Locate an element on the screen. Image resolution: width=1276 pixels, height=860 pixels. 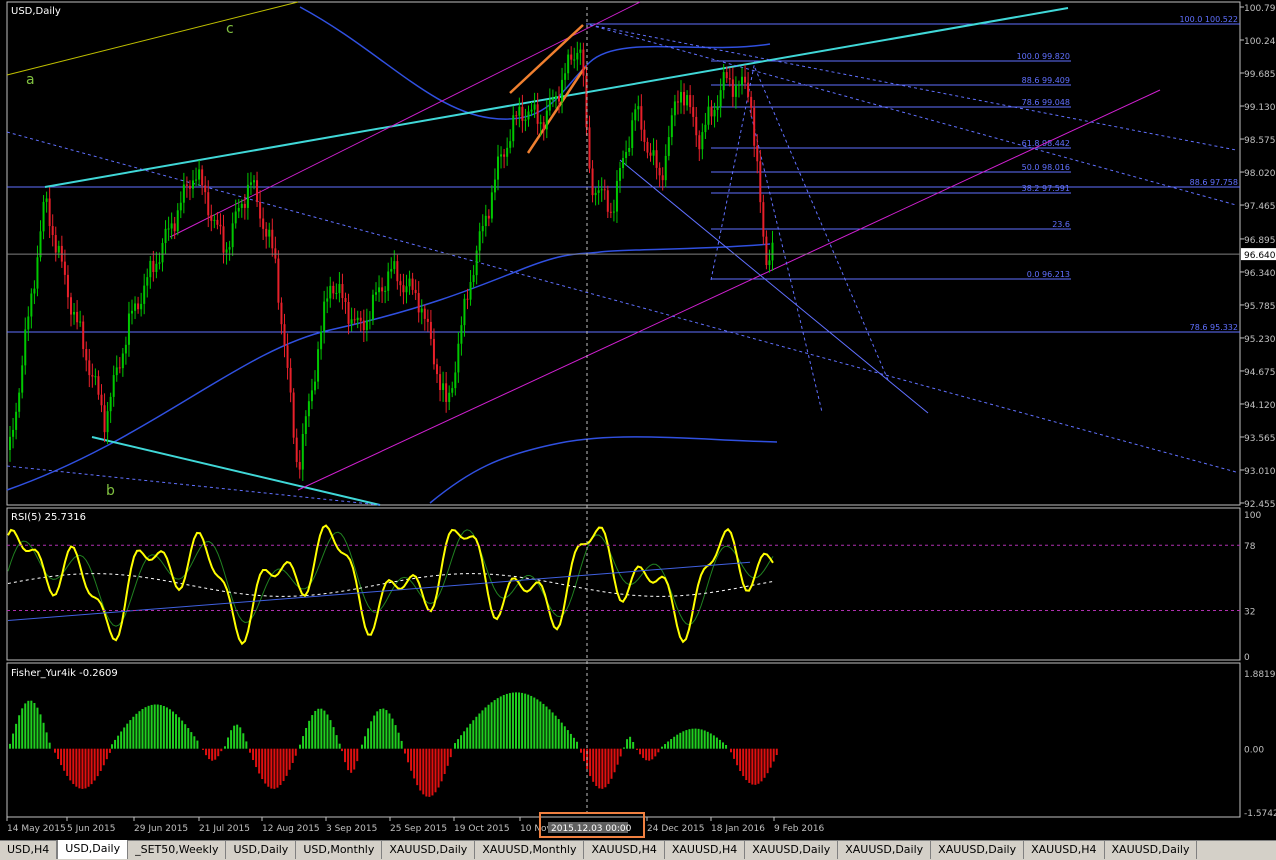
date-tick-label: 24 Dec 2015 is located at coordinates (676, 829).